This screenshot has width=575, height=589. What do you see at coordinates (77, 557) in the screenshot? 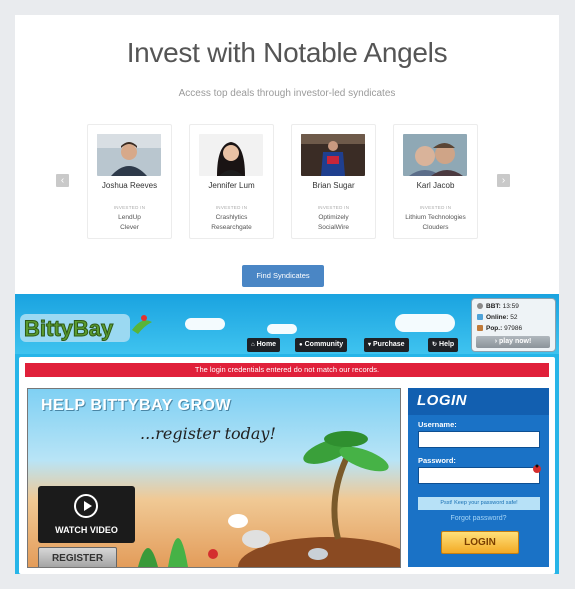
I see `register-button: REGISTER` at bounding box center [77, 557].